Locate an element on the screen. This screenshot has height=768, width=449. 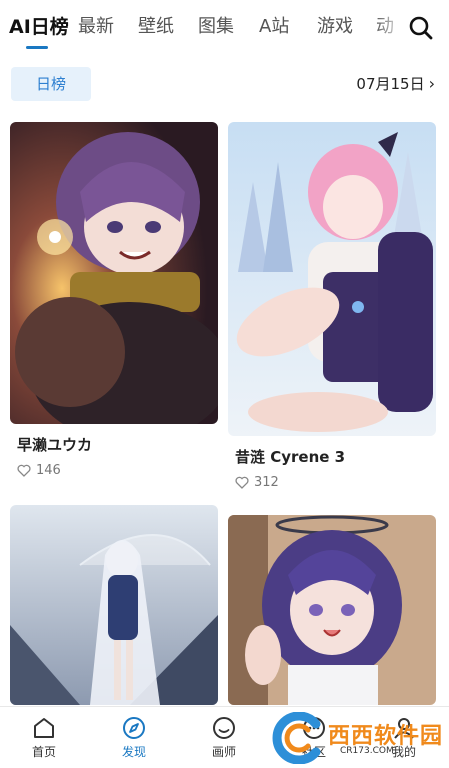
date-selector: 07月15日 › is located at coordinates (395, 83).